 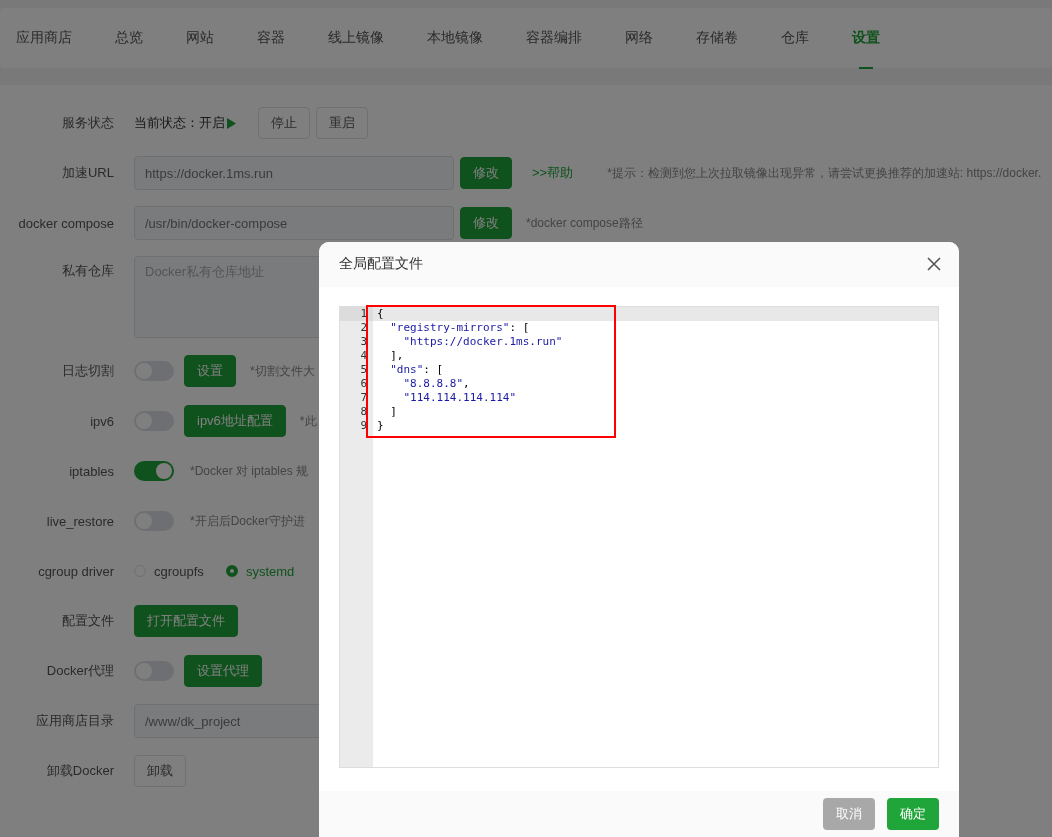 I want to click on setting-label: iptables, so click(x=91, y=471).